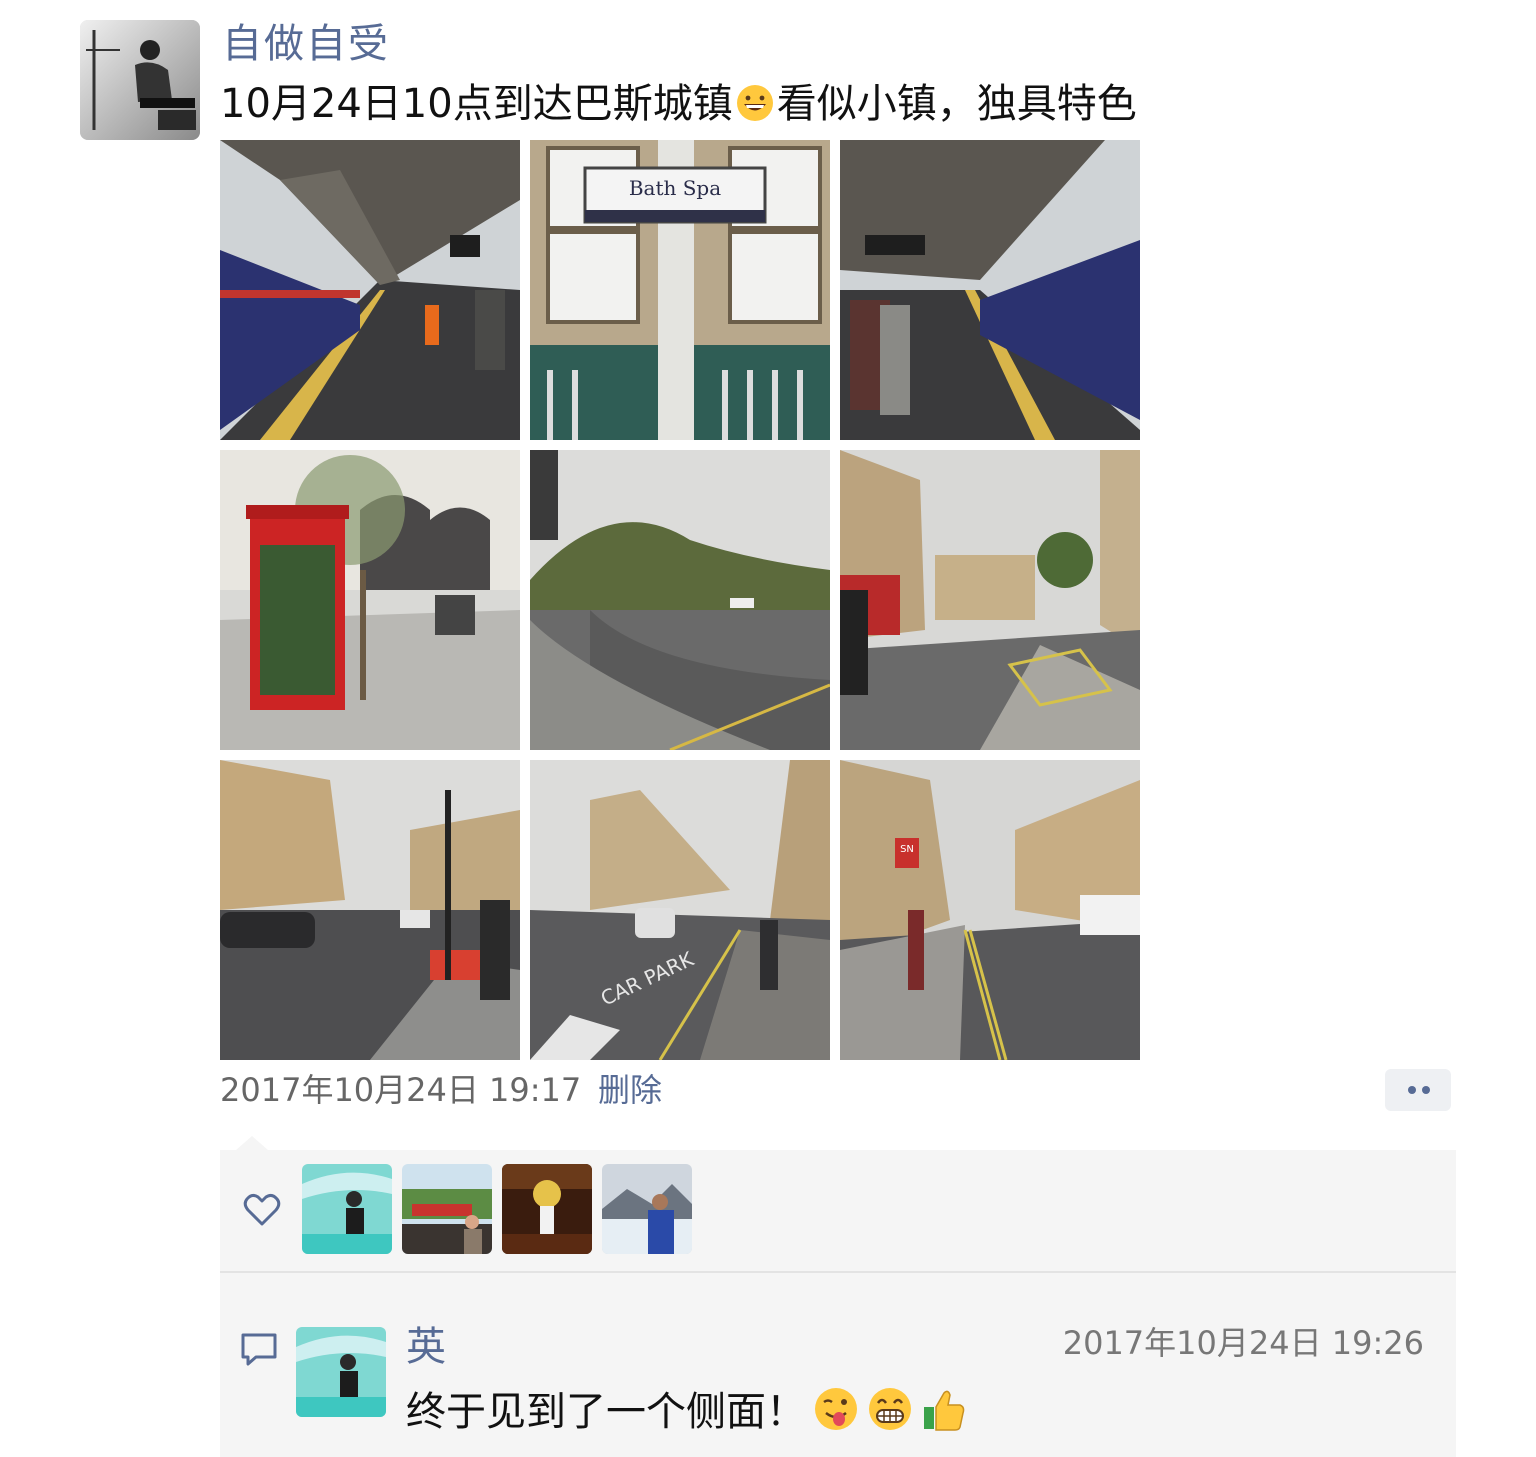 Image resolution: width=1536 pixels, height=1457 pixels. I want to click on grinning-face-icon, so click(754, 103).